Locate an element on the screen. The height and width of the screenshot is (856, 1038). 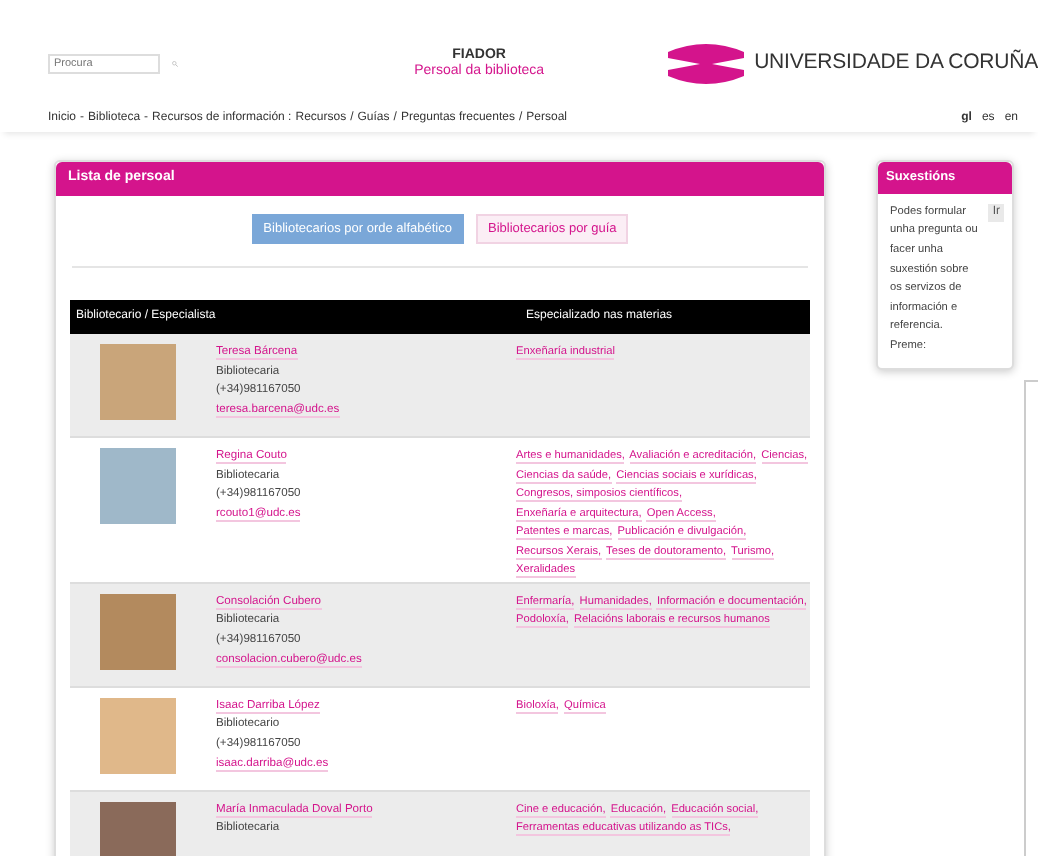
search-icon is located at coordinates (175, 64).